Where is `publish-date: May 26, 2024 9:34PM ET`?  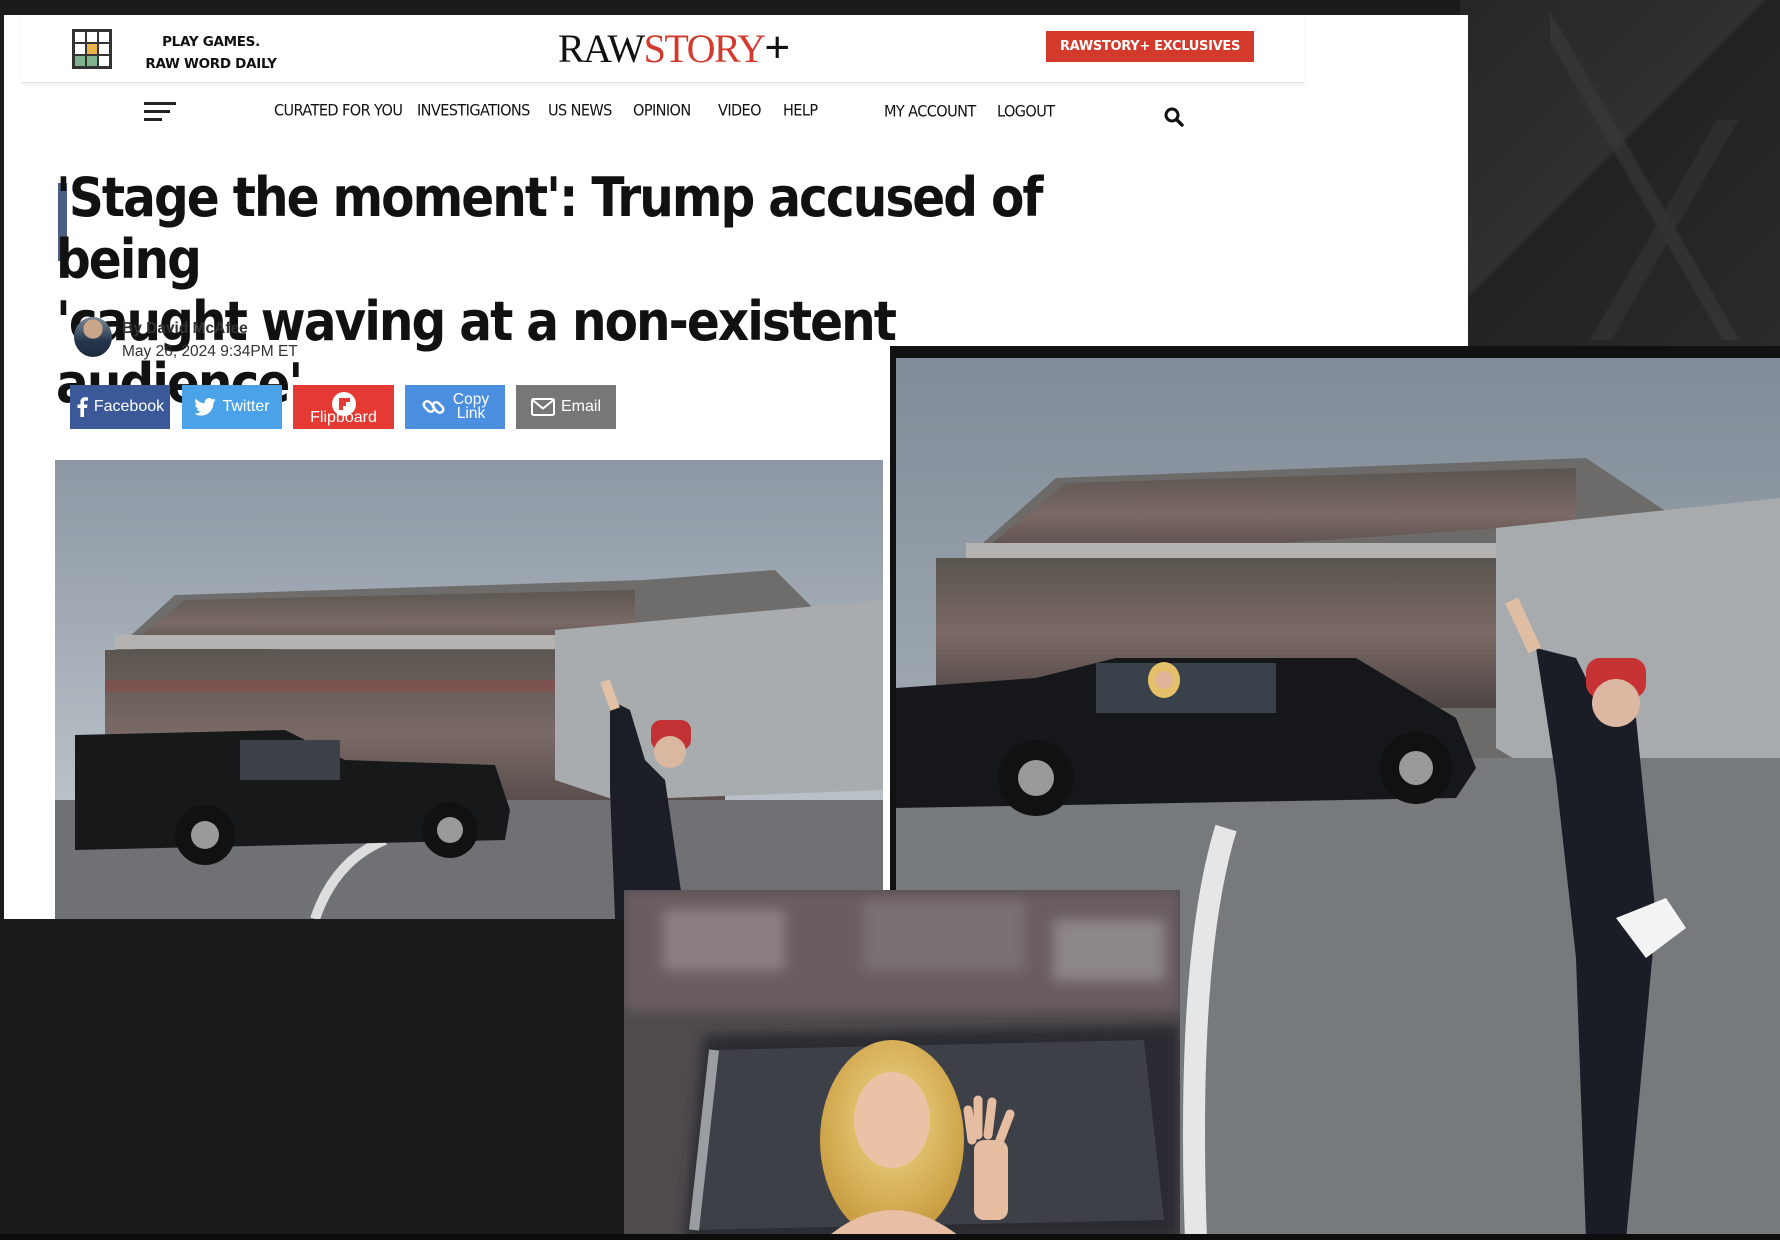 publish-date: May 26, 2024 9:34PM ET is located at coordinates (210, 351).